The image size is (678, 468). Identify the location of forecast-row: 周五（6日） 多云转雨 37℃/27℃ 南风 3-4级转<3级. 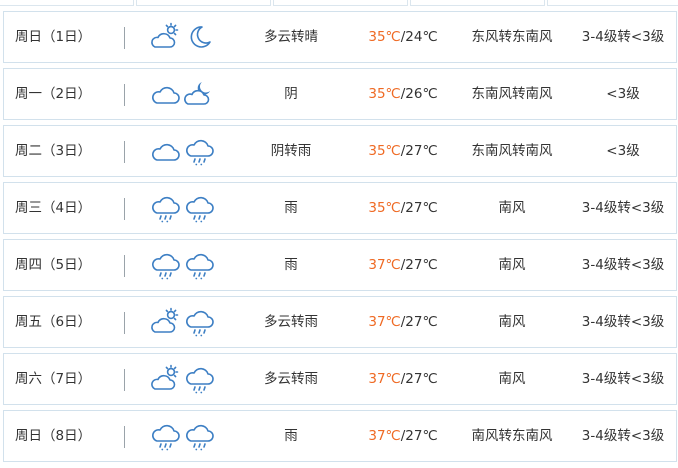
(340, 322).